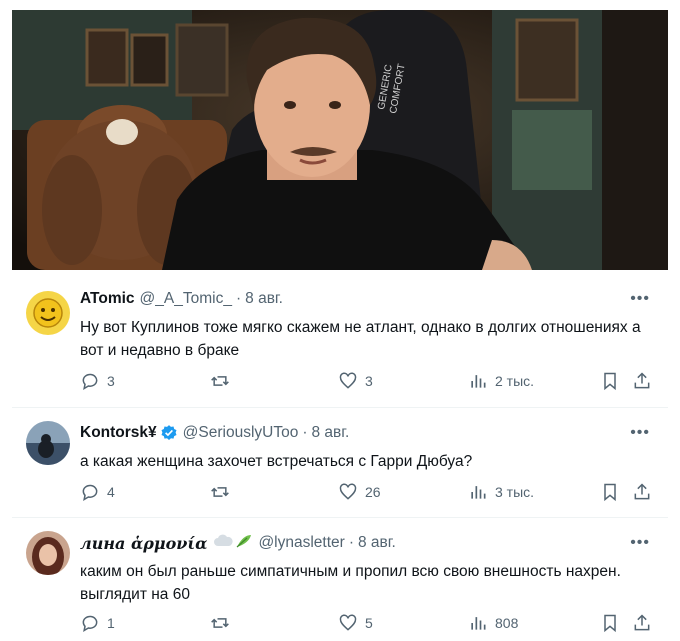 Image resolution: width=680 pixels, height=641 pixels. I want to click on reply-button: 4, so click(97, 492).